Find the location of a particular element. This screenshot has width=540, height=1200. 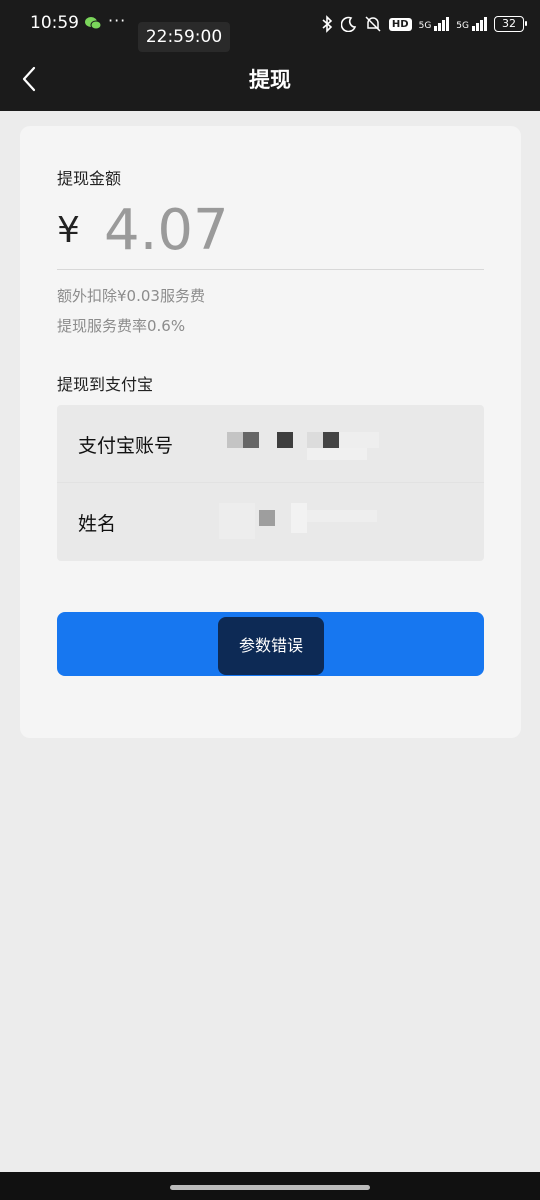

clock-overlay: 22:59:00 is located at coordinates (184, 37).